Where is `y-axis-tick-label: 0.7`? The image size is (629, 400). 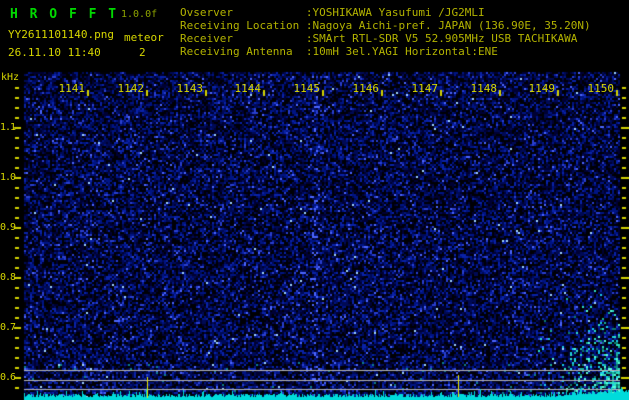 y-axis-tick-label: 0.7 is located at coordinates (8, 327).